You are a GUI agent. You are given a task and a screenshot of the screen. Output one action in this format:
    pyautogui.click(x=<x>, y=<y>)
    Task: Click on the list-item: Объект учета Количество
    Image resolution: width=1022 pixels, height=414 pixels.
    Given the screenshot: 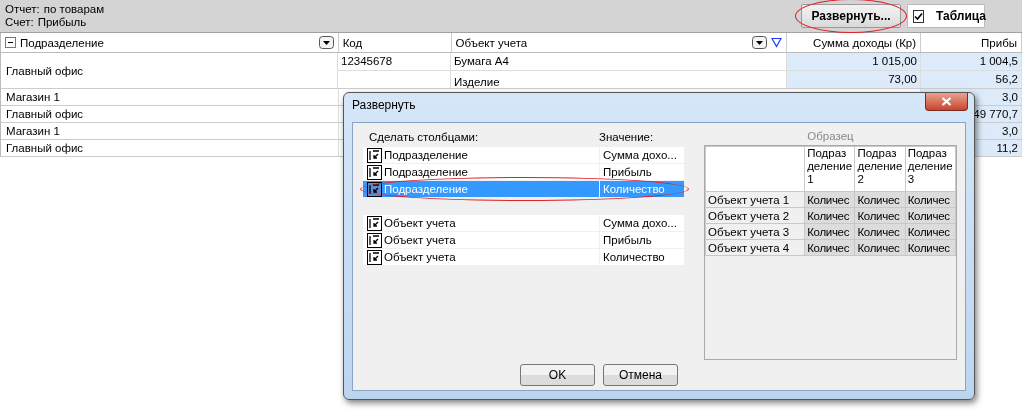 What is the action you would take?
    pyautogui.click(x=523, y=257)
    